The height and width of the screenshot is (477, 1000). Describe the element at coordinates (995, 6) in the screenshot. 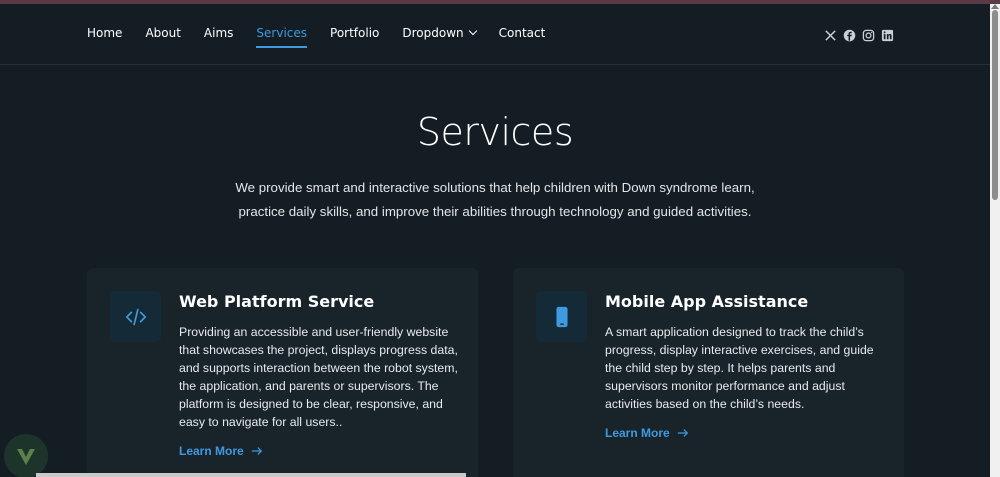

I see `scroll-up-icon` at that location.